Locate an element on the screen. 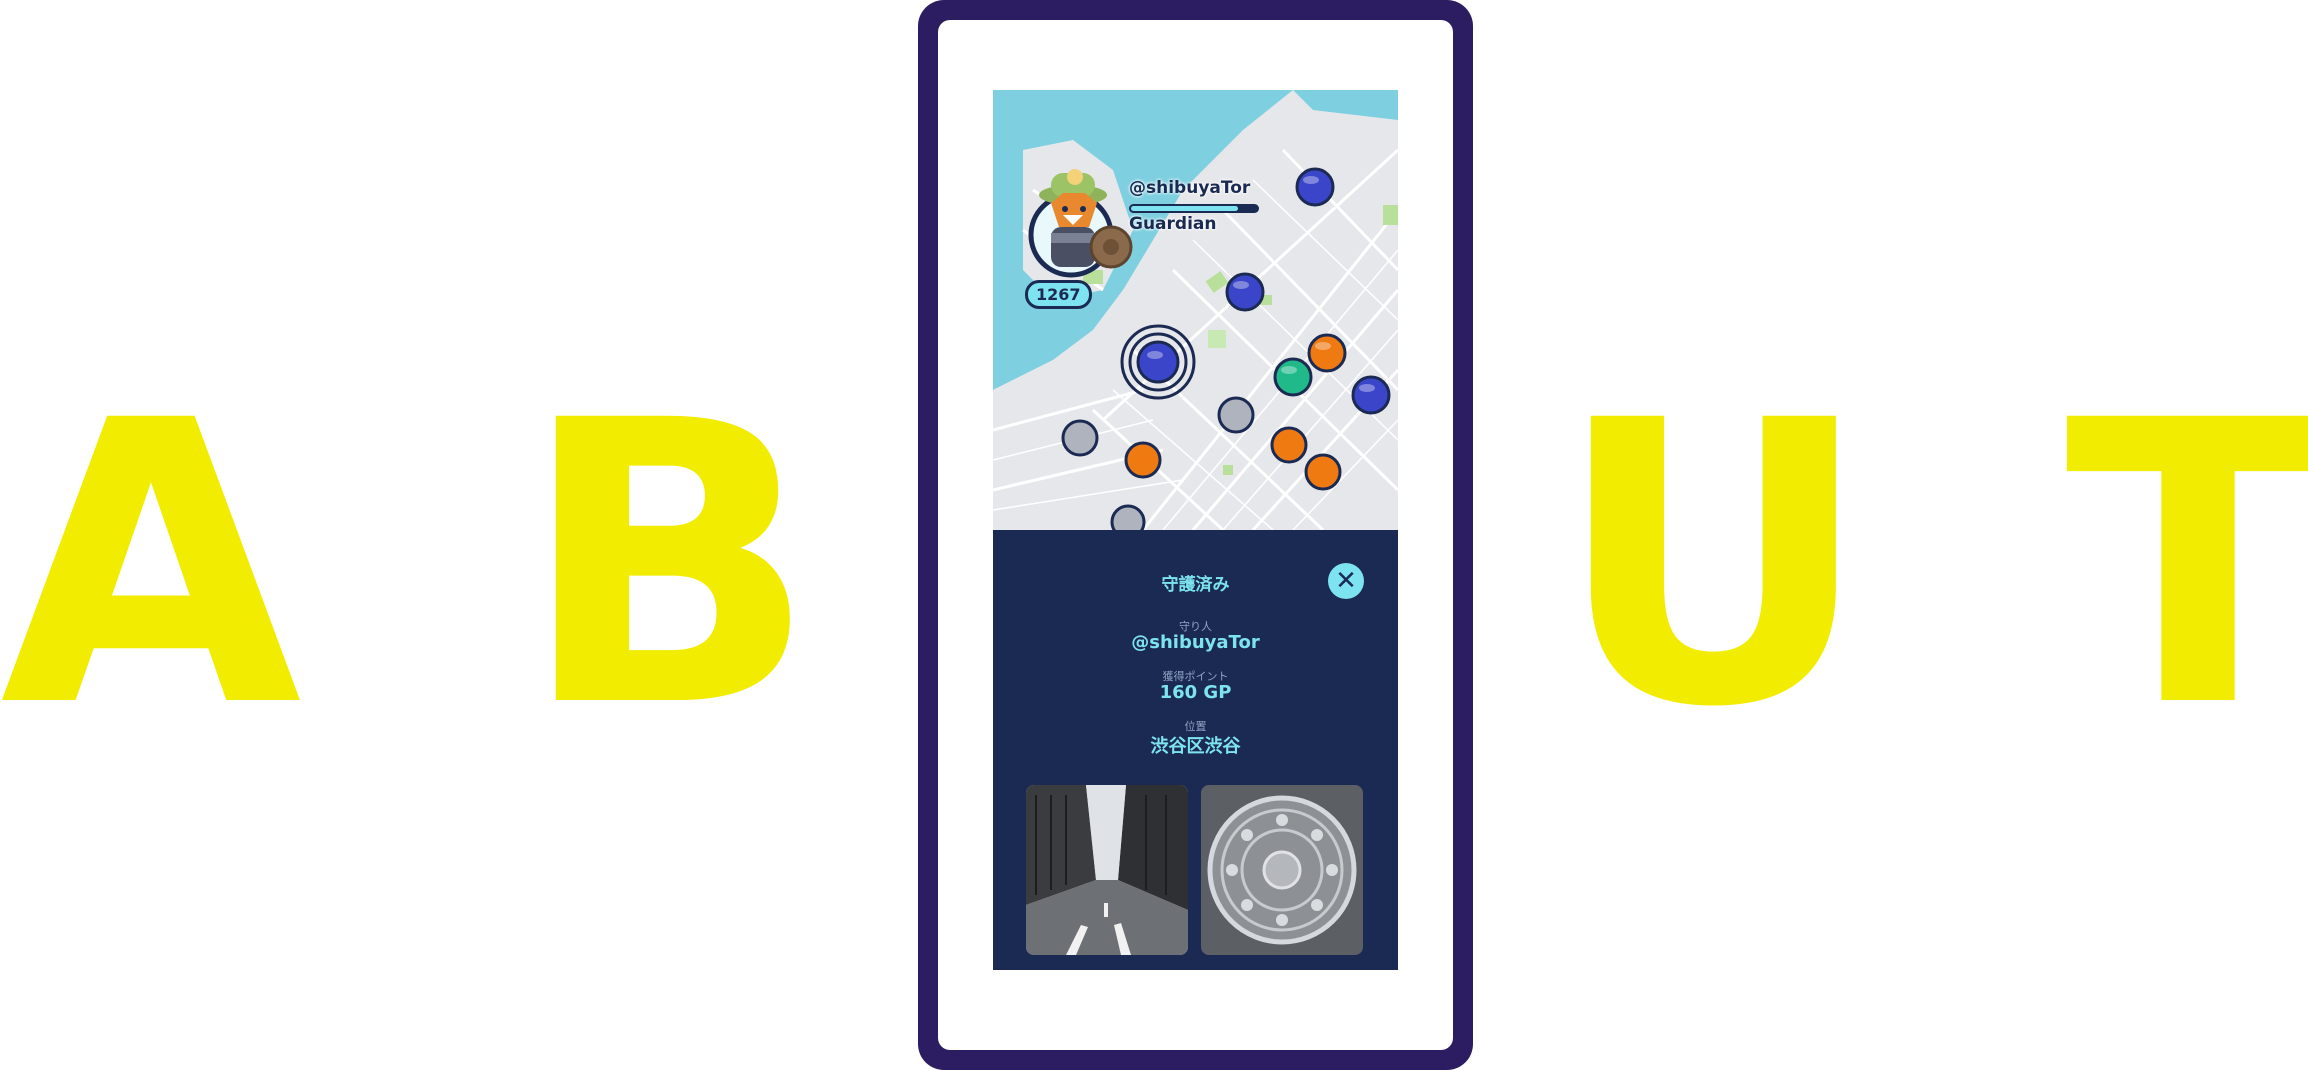 This screenshot has width=2308, height=1070. player-role: Guardian is located at coordinates (1173, 224).